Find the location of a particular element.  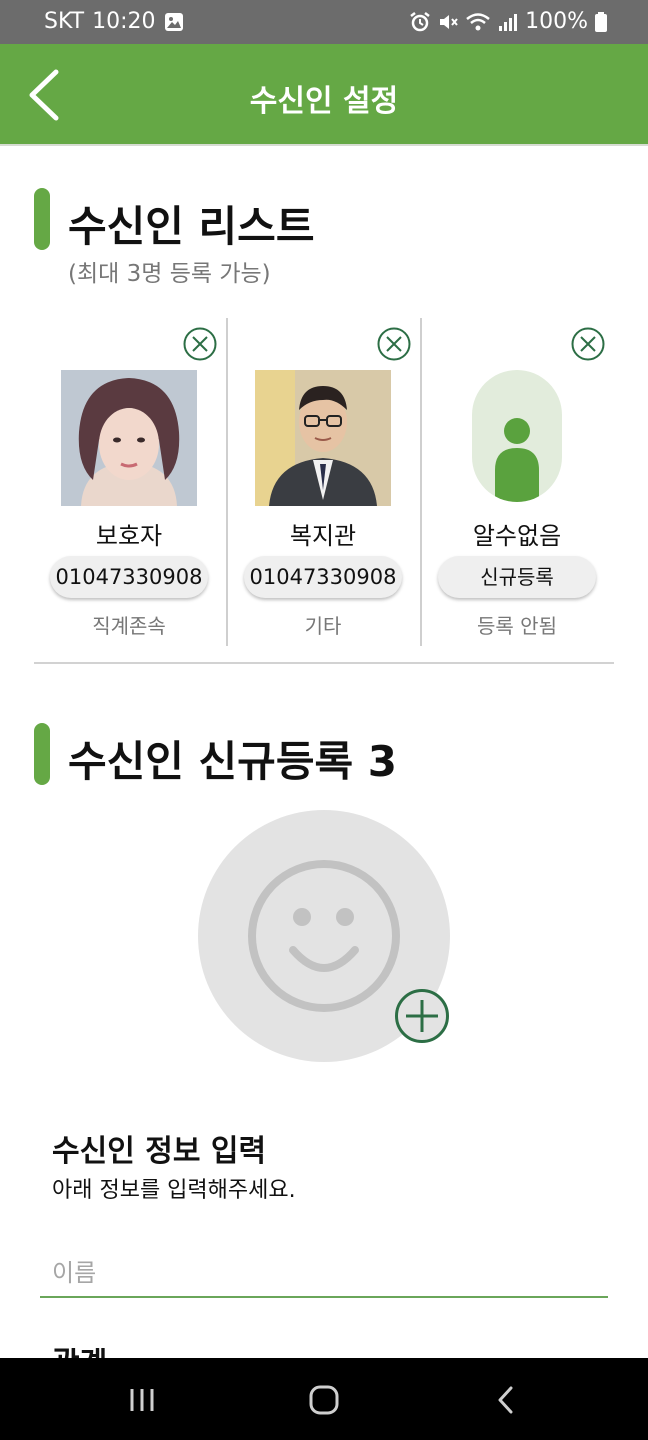

add-photo-button is located at coordinates (422, 1016).